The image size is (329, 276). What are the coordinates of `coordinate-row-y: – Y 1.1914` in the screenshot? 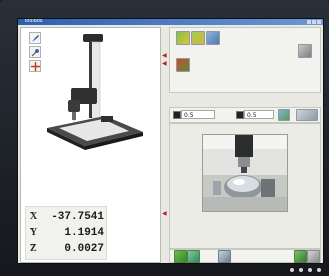 It's located at (67, 233).